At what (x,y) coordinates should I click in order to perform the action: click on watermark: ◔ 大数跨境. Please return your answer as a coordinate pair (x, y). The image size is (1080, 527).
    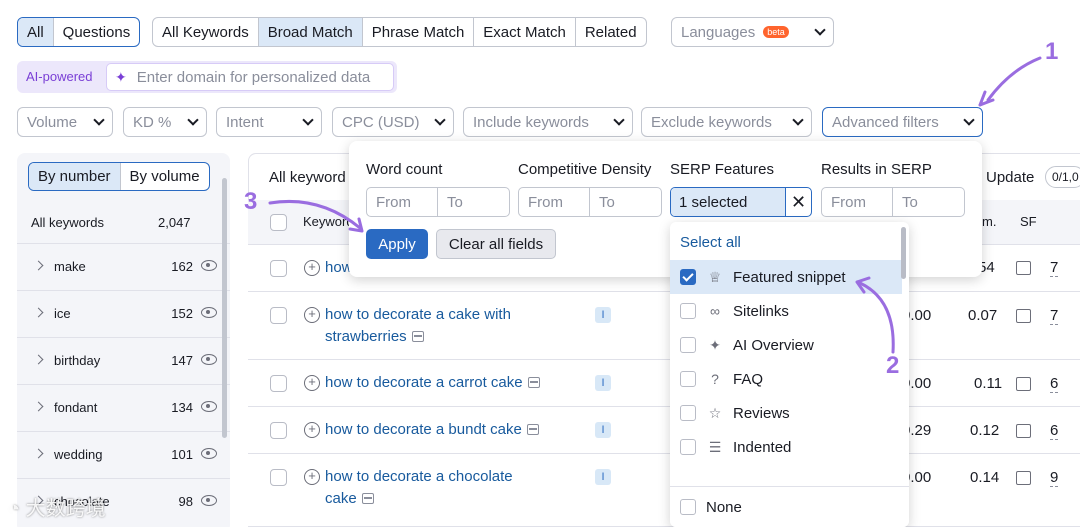
    Looking at the image, I should click on (57, 509).